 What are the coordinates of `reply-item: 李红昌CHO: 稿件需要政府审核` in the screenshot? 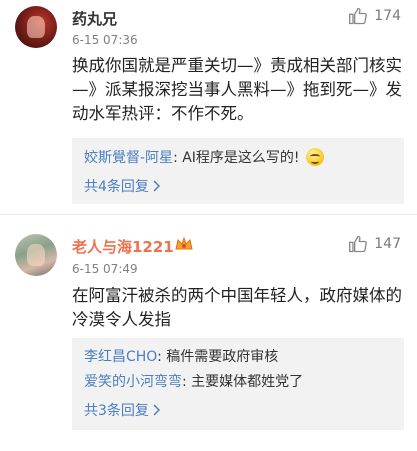 It's located at (181, 356).